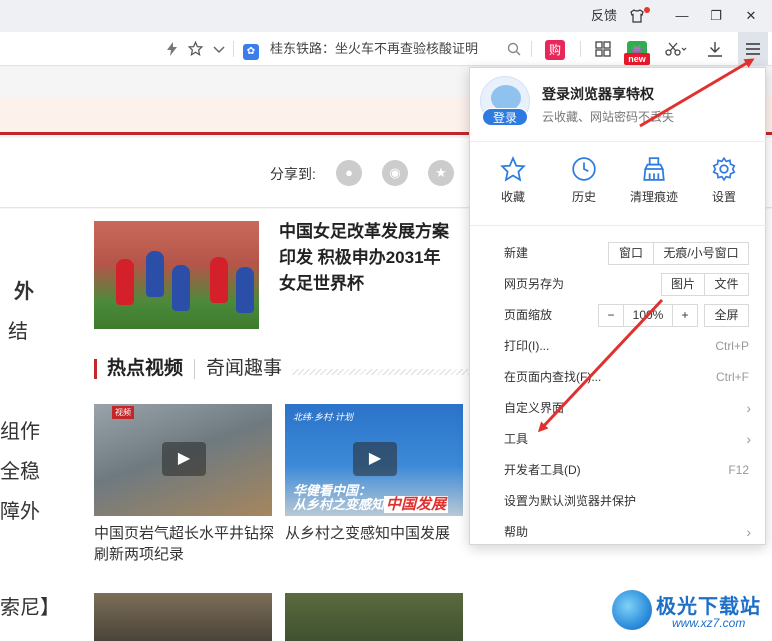 This screenshot has height=641, width=772. I want to click on menu-item-print: 打印(I)... Ctrl+P, so click(618, 346).